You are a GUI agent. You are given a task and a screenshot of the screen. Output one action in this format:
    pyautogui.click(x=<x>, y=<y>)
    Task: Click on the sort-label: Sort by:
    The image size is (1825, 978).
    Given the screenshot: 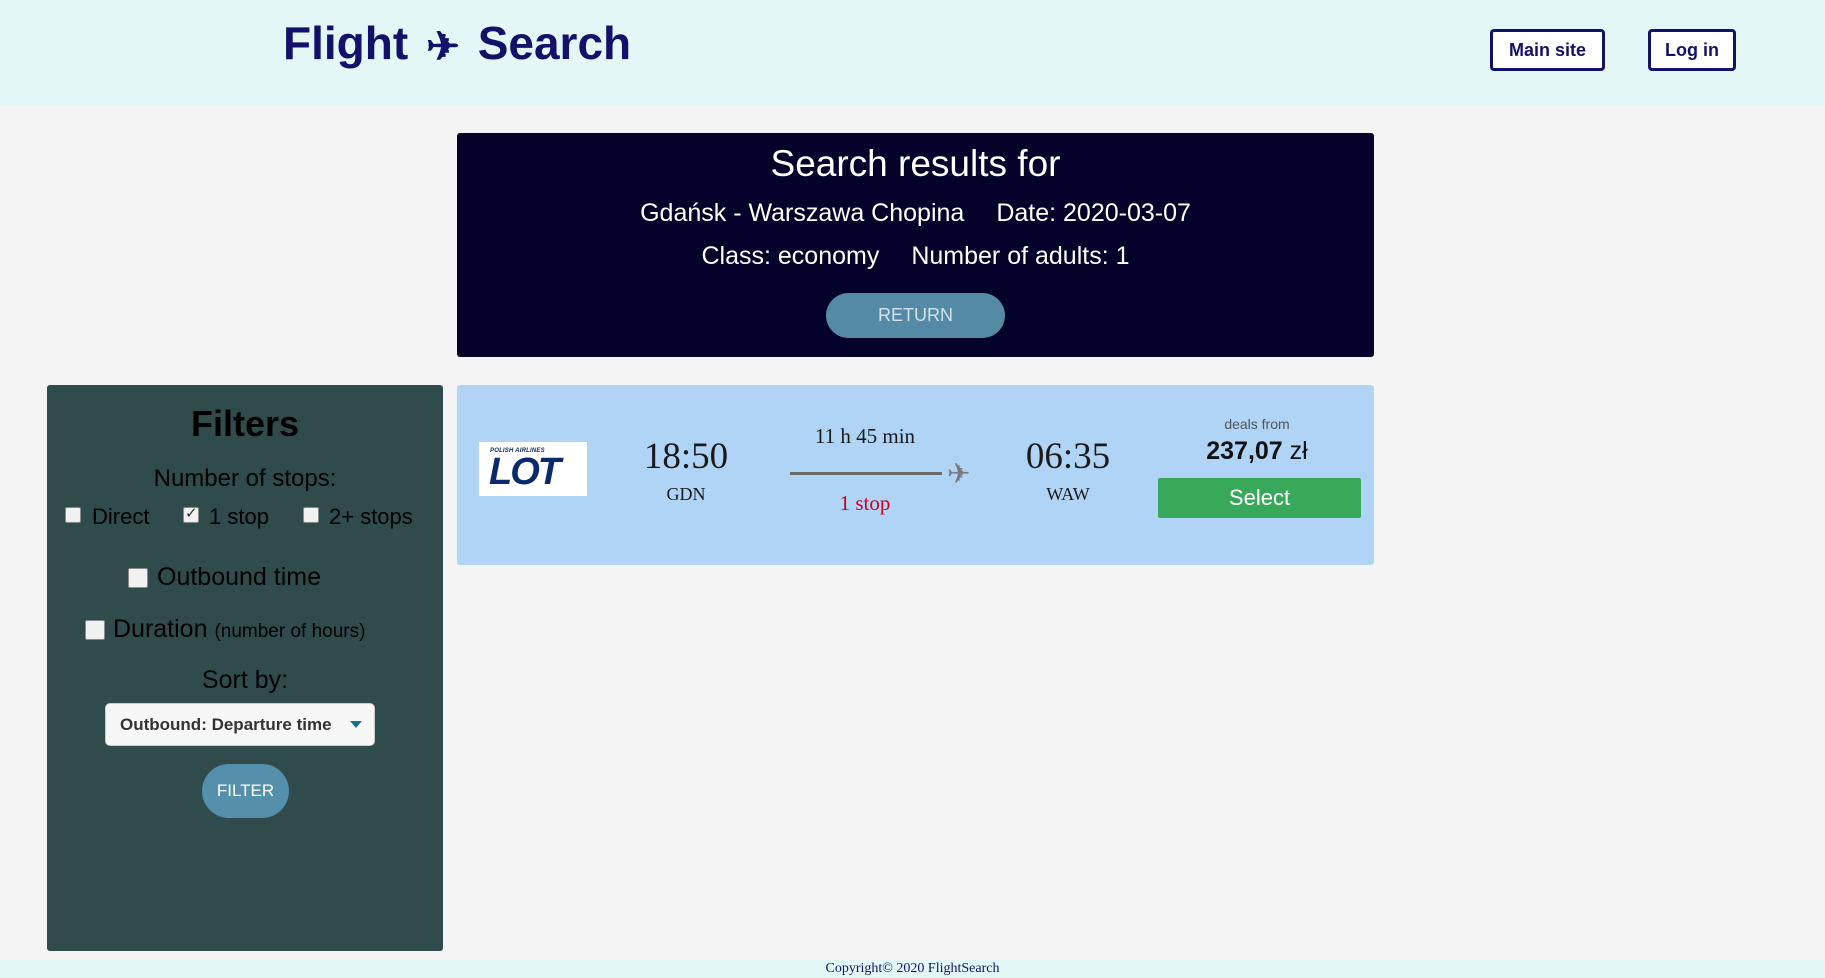 What is the action you would take?
    pyautogui.click(x=245, y=680)
    